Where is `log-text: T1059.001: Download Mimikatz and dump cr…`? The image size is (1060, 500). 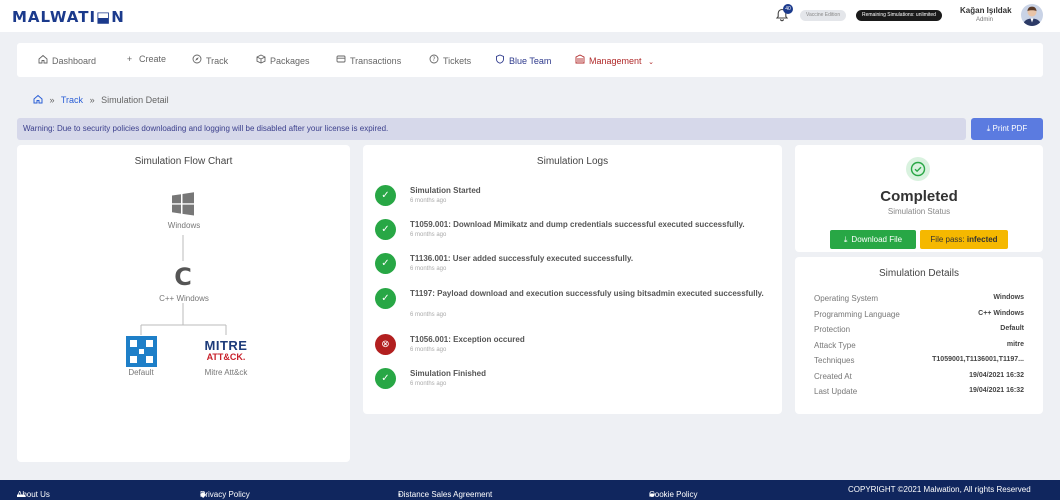 log-text: T1059.001: Download Mimikatz and dump cr… is located at coordinates (577, 224).